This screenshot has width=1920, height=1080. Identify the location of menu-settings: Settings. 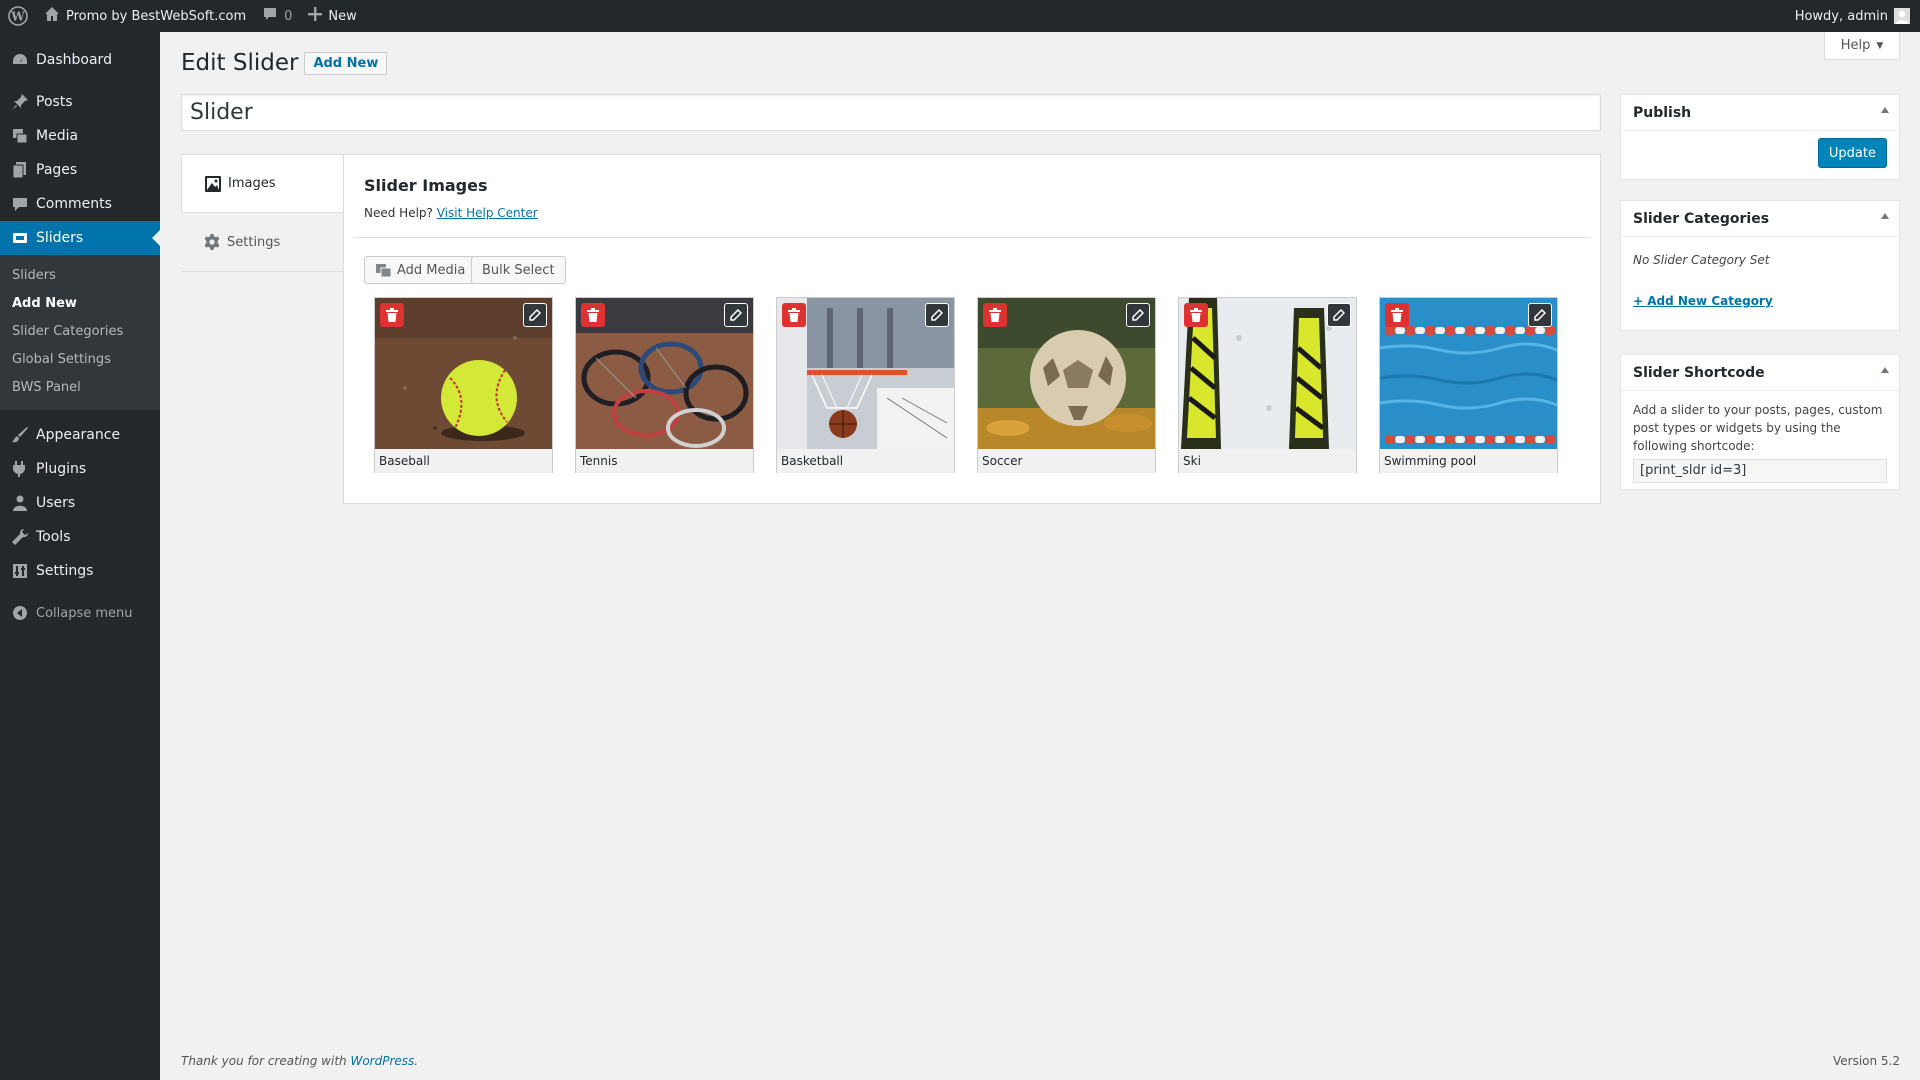
(80, 571).